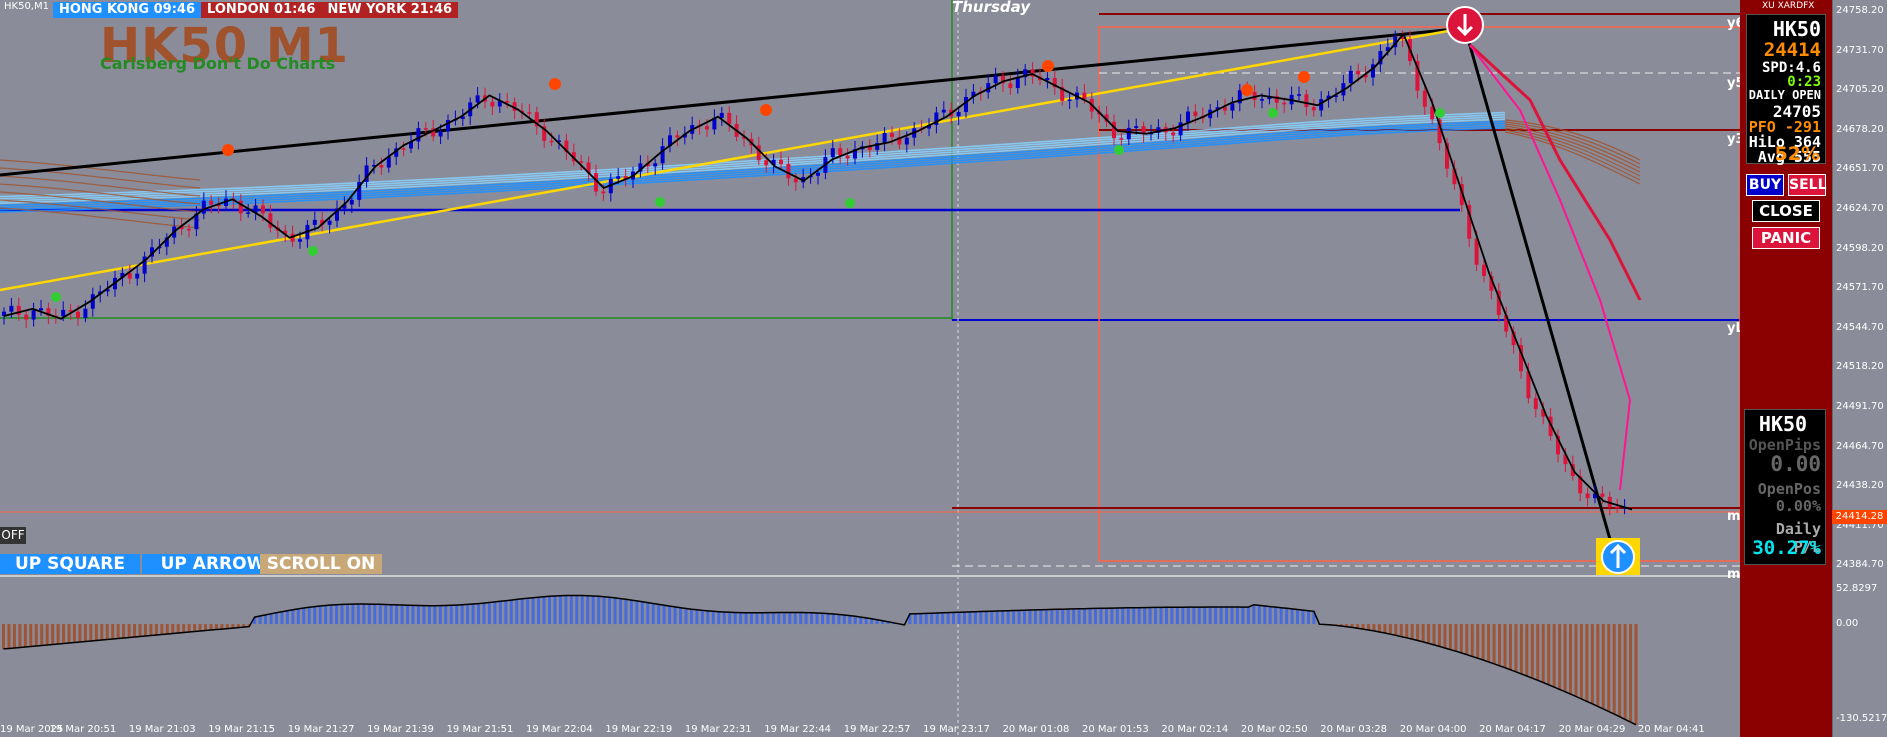  Describe the element at coordinates (1765, 185) in the screenshot. I see `buy-button: BUY` at that location.